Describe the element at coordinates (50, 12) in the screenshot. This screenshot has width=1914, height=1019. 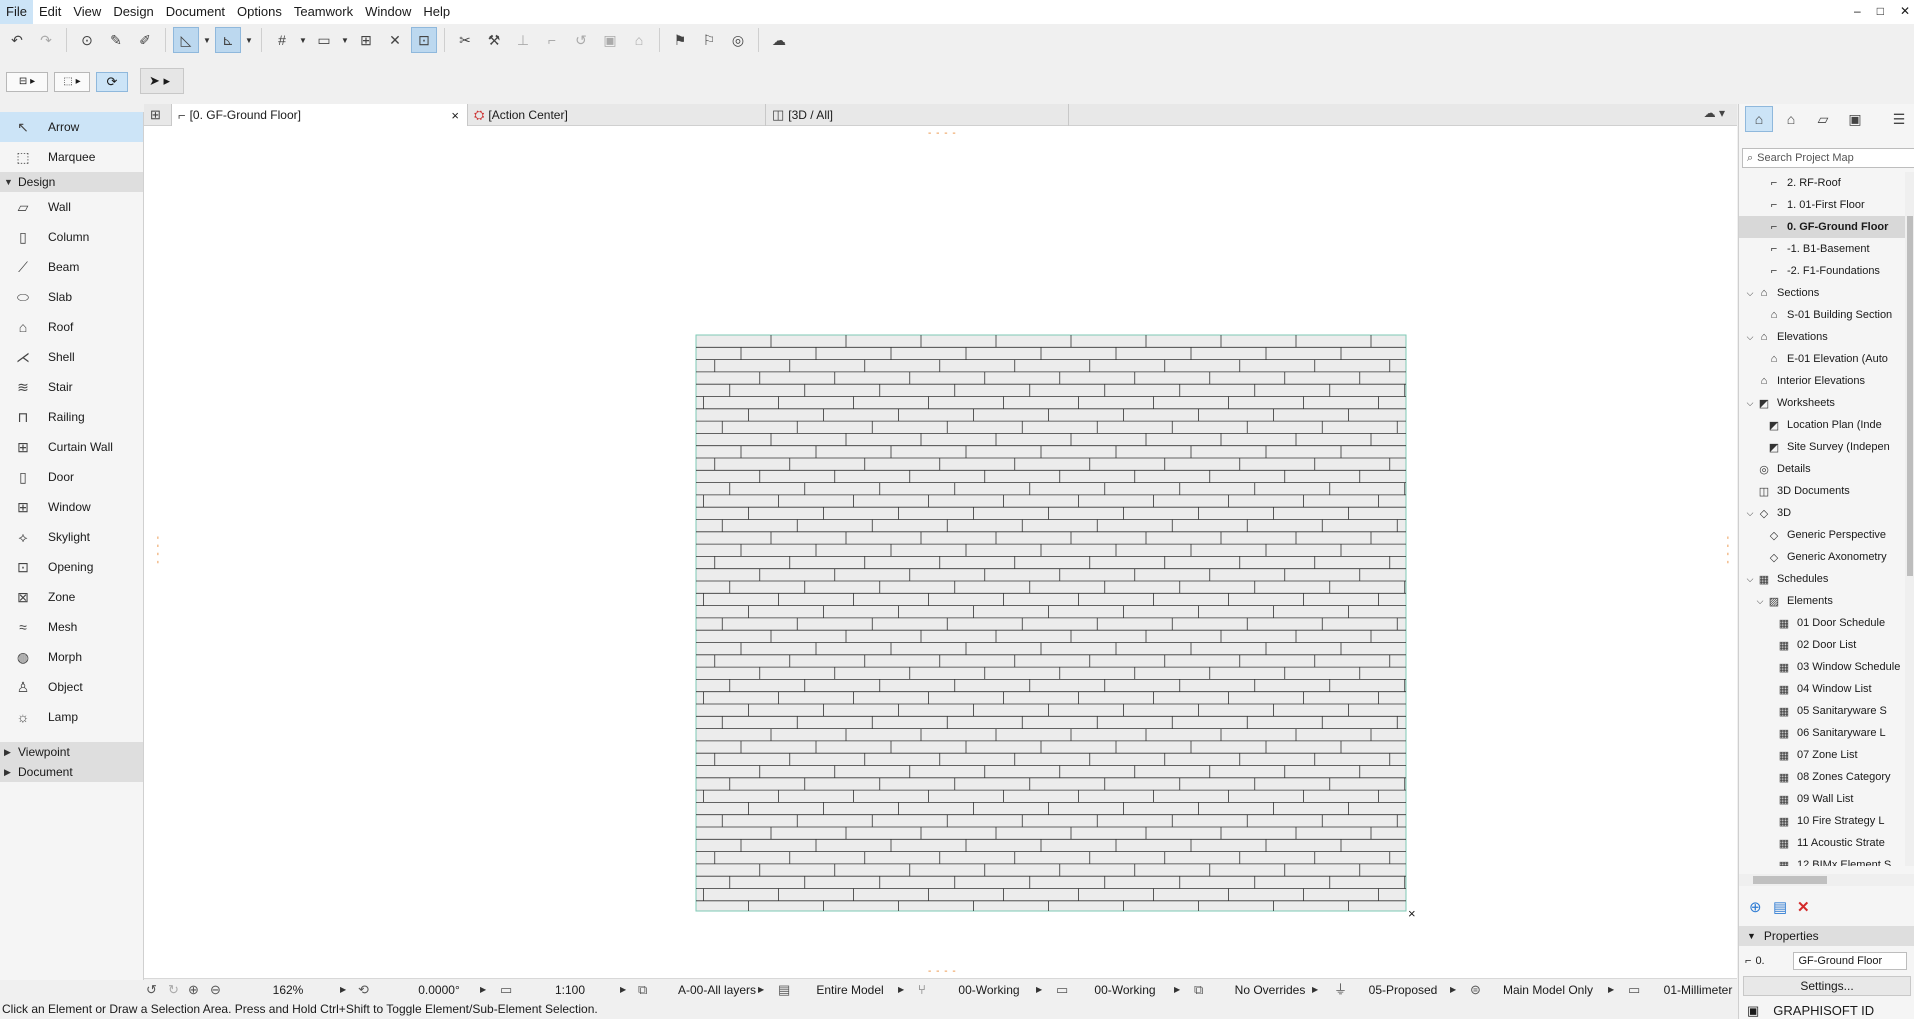
I see `menu-edit: Edit` at that location.